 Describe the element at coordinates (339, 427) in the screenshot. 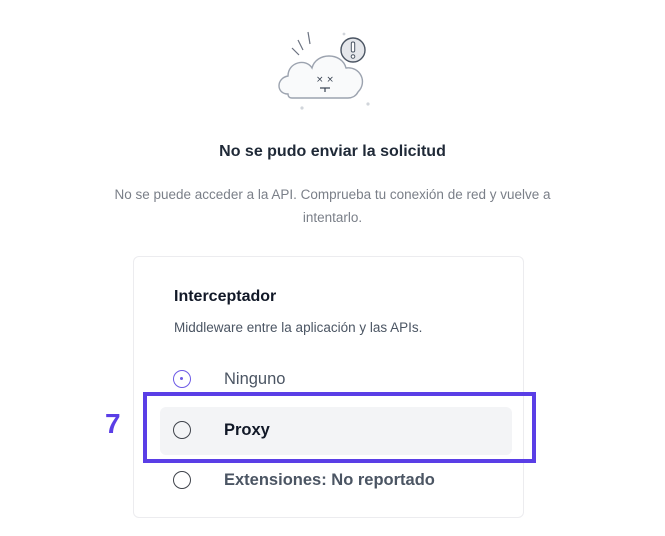

I see `annotation-highlight-box` at that location.